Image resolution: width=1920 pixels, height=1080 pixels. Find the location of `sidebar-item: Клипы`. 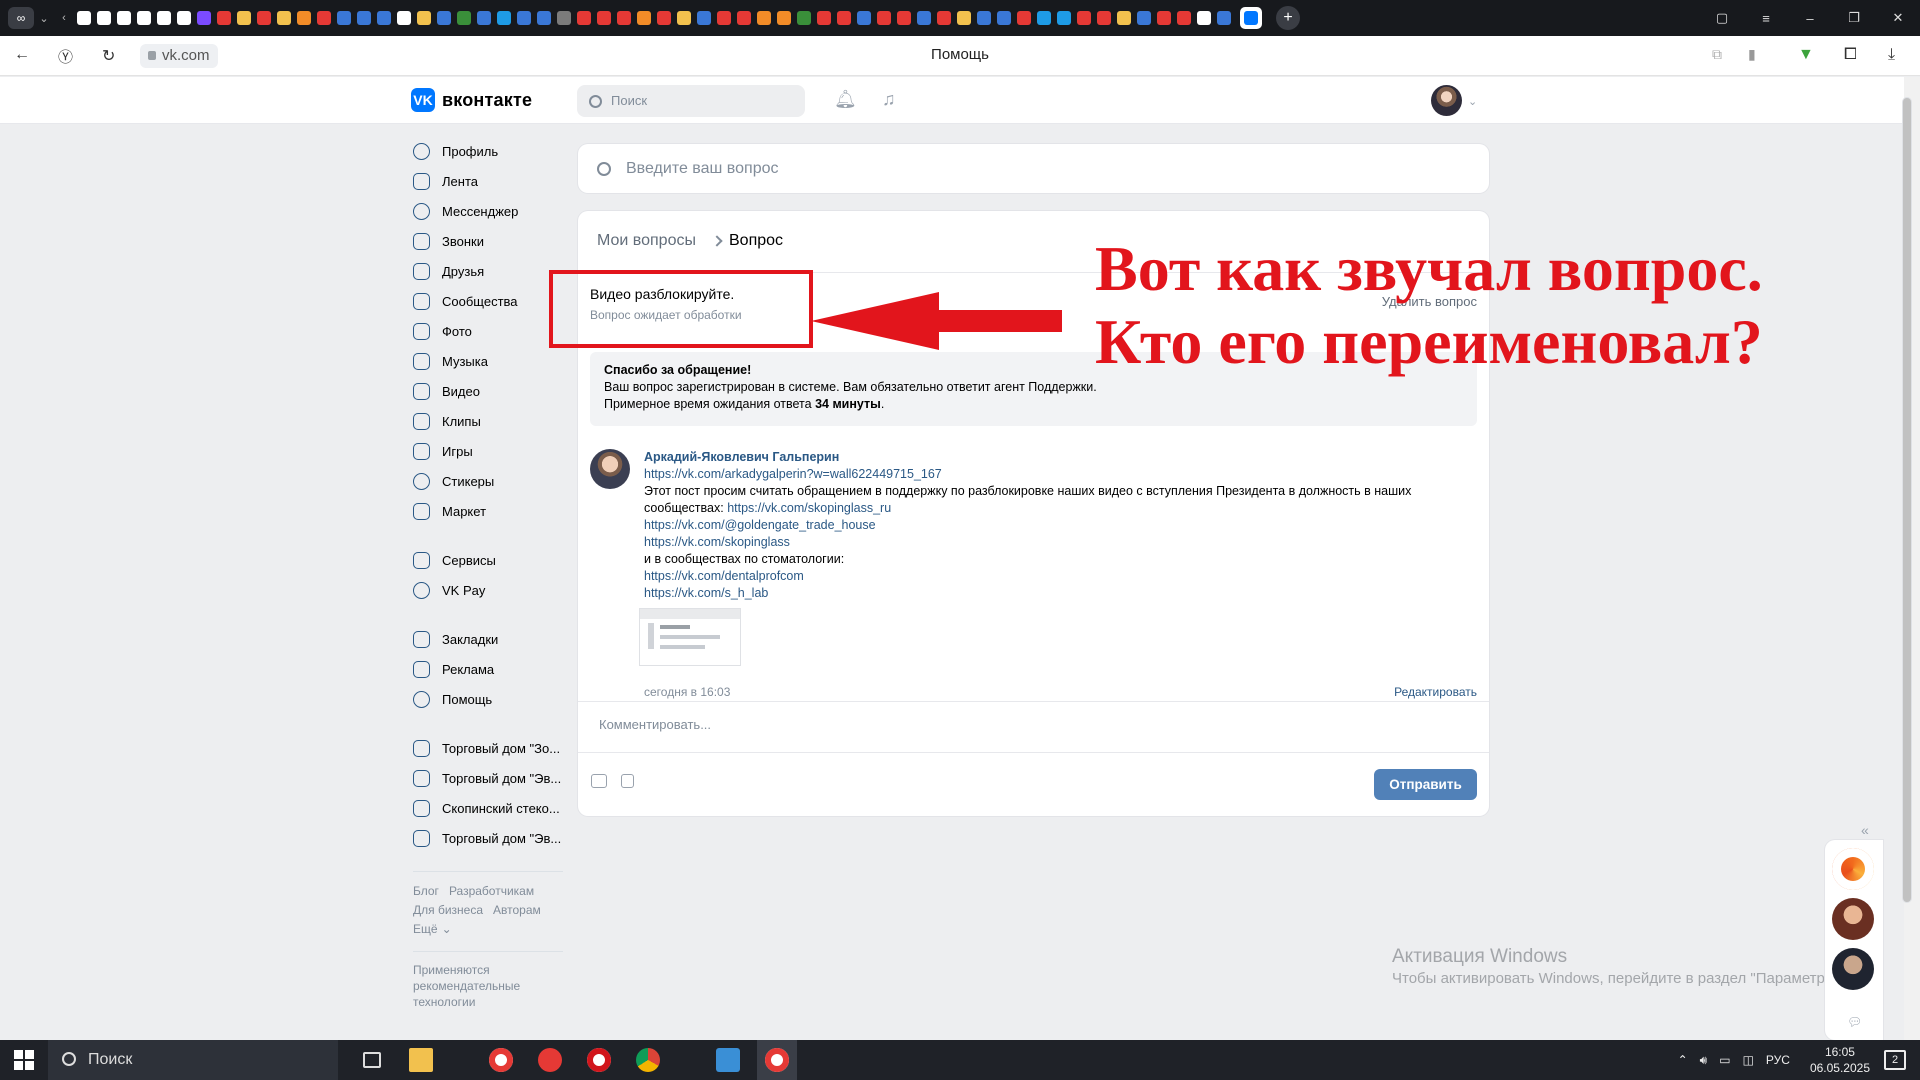

sidebar-item: Клипы is located at coordinates (488, 421).